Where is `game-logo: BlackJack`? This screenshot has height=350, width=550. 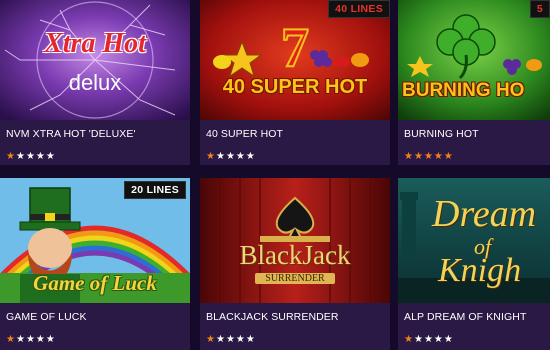
game-logo: BlackJack is located at coordinates (295, 255).